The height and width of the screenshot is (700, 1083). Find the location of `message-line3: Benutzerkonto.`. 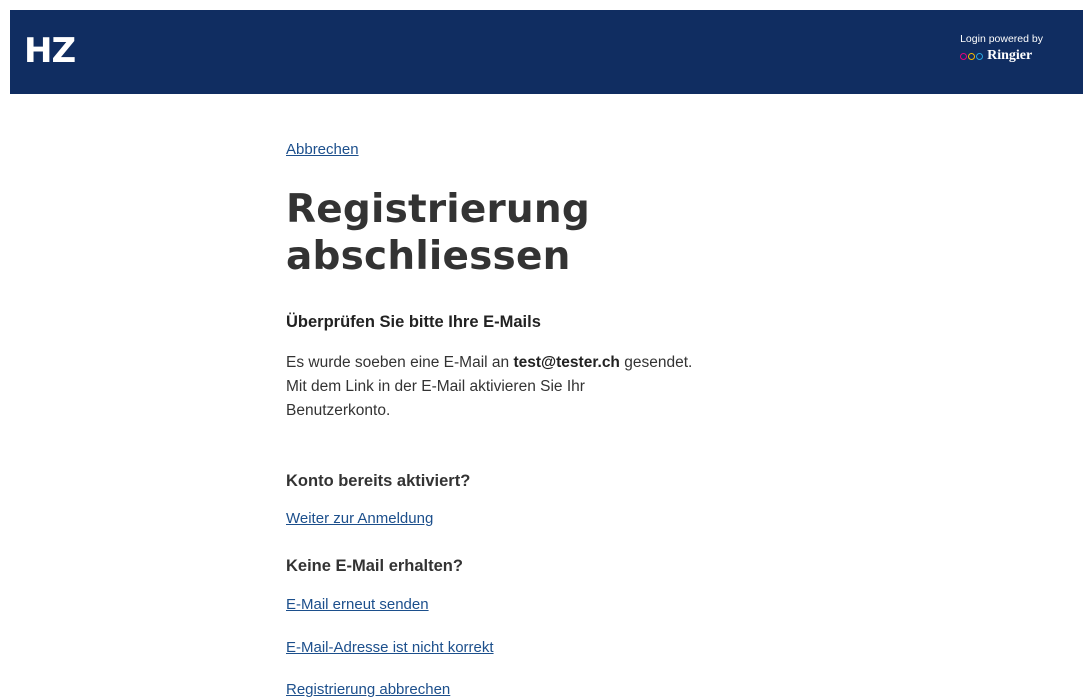

message-line3: Benutzerkonto. is located at coordinates (338, 410).